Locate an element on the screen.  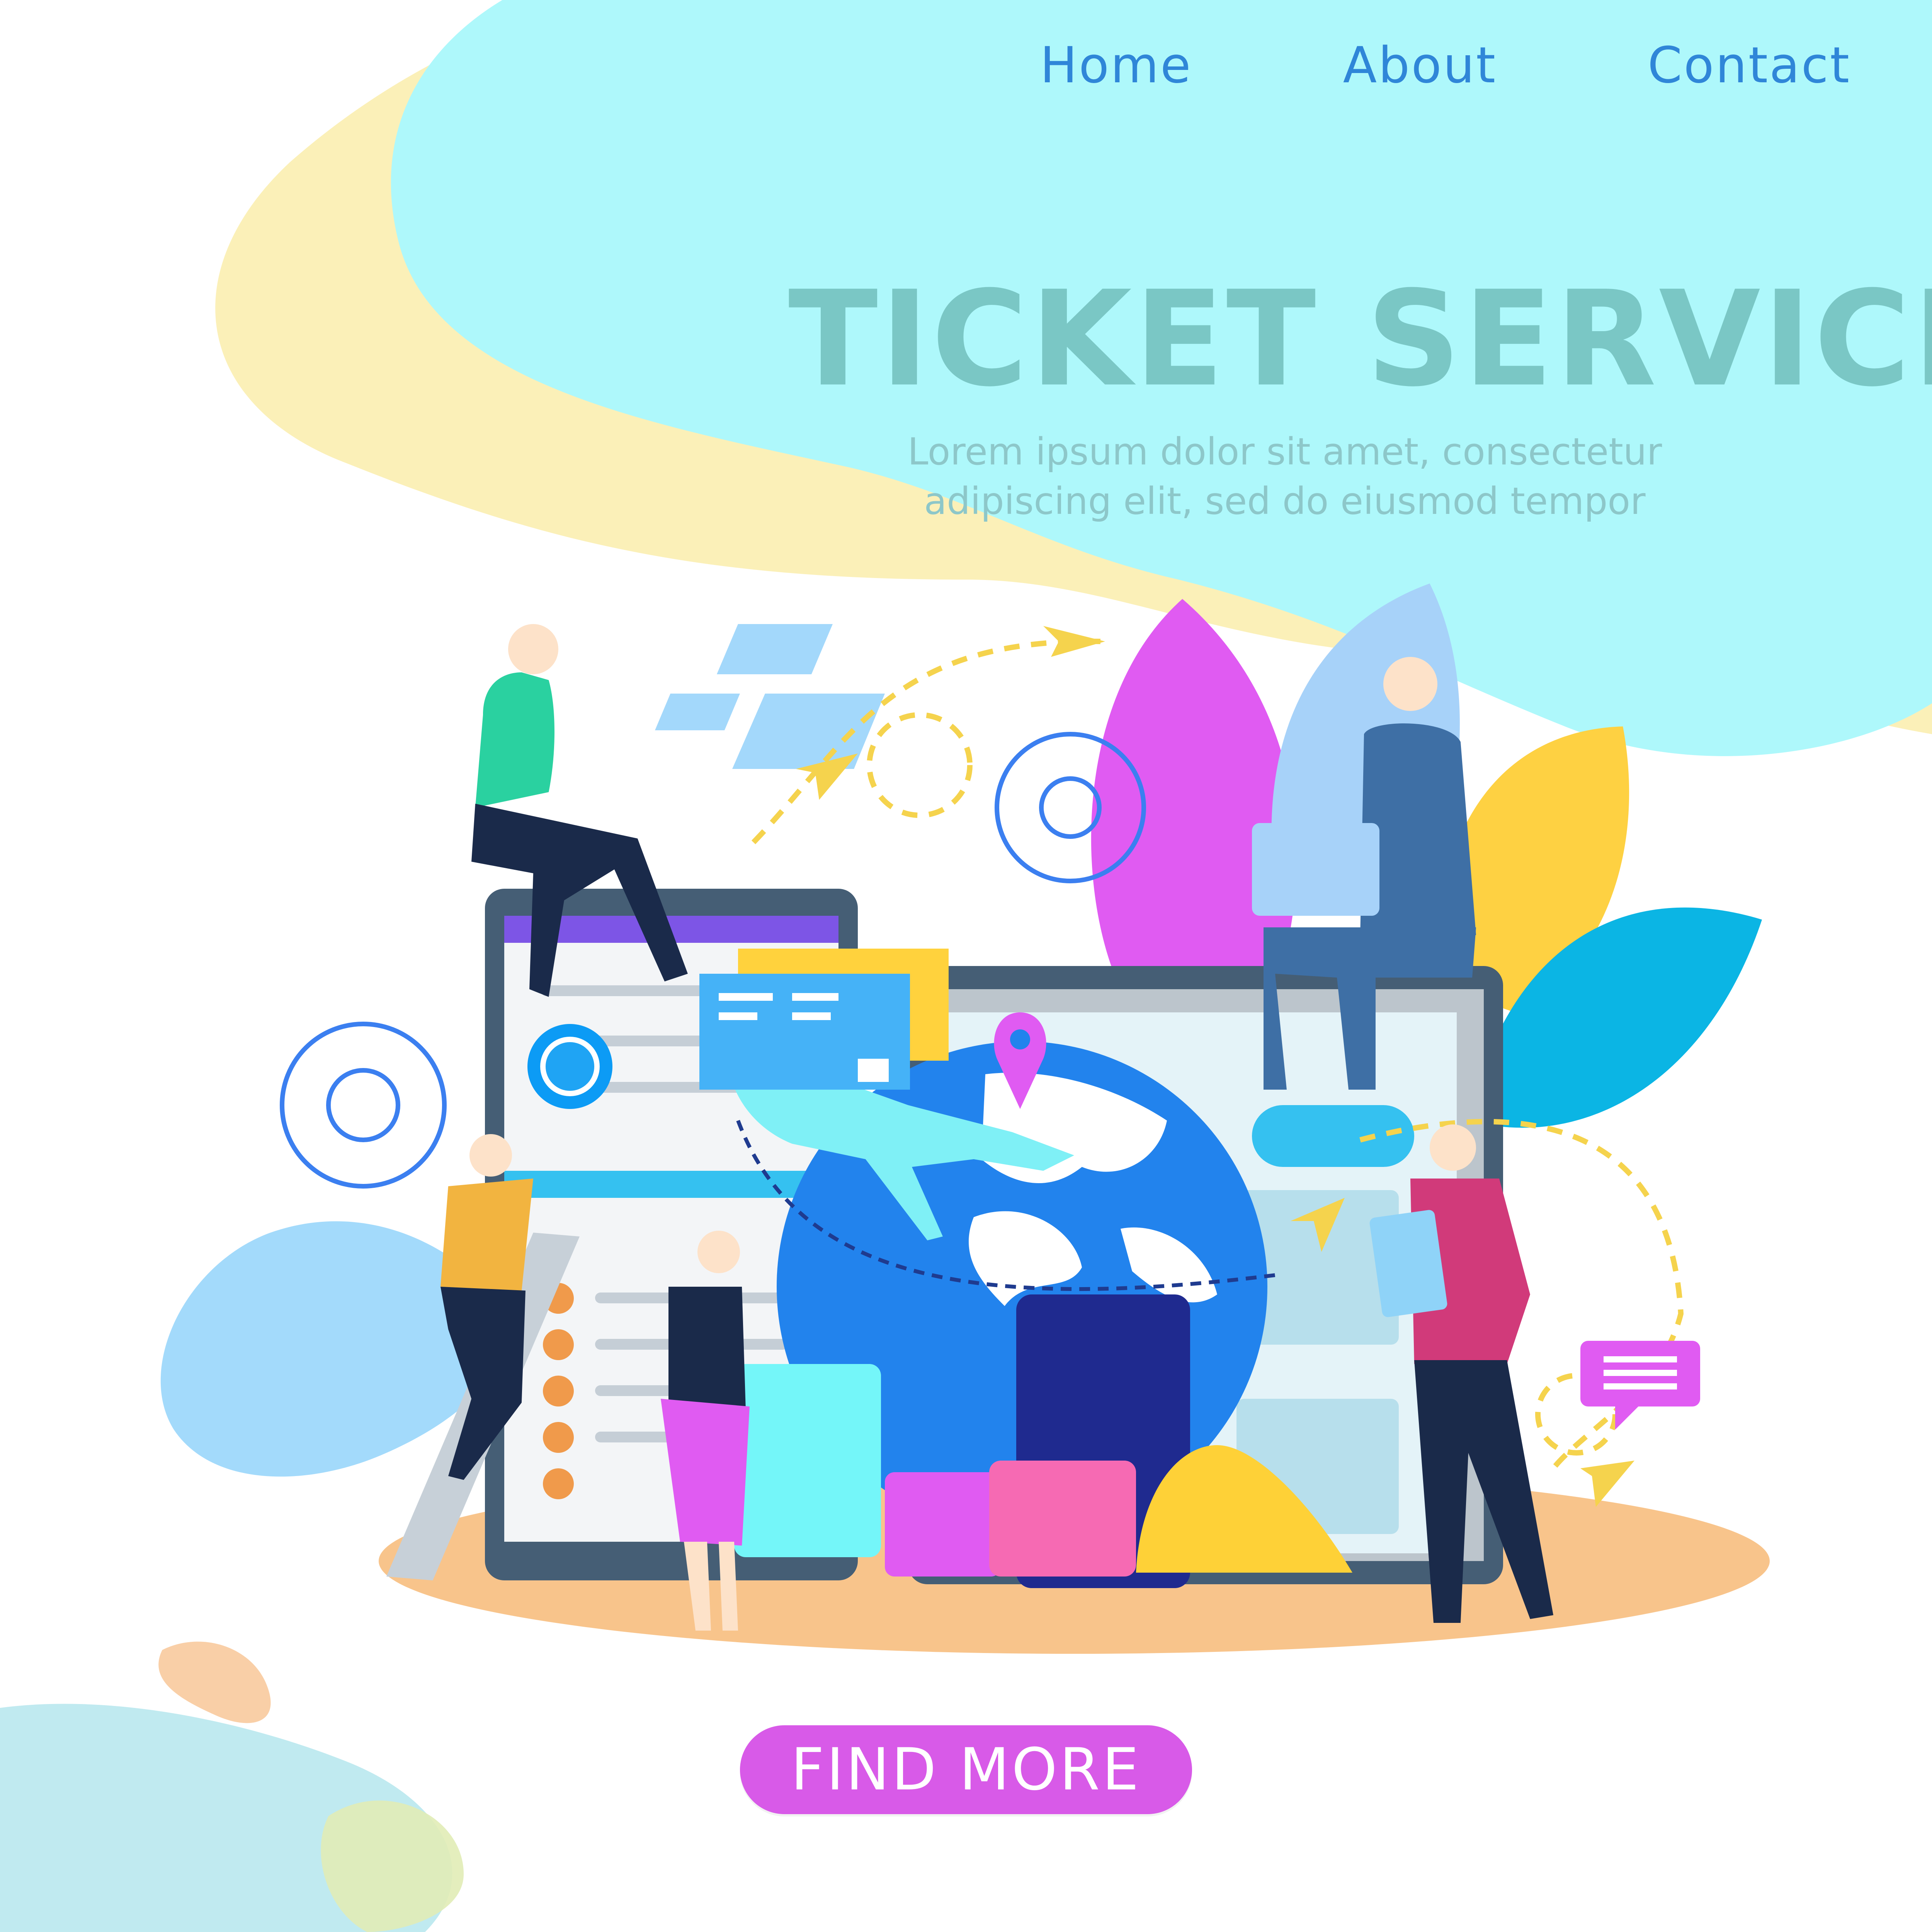
nav-about-link: About is located at coordinates (1420, 66).